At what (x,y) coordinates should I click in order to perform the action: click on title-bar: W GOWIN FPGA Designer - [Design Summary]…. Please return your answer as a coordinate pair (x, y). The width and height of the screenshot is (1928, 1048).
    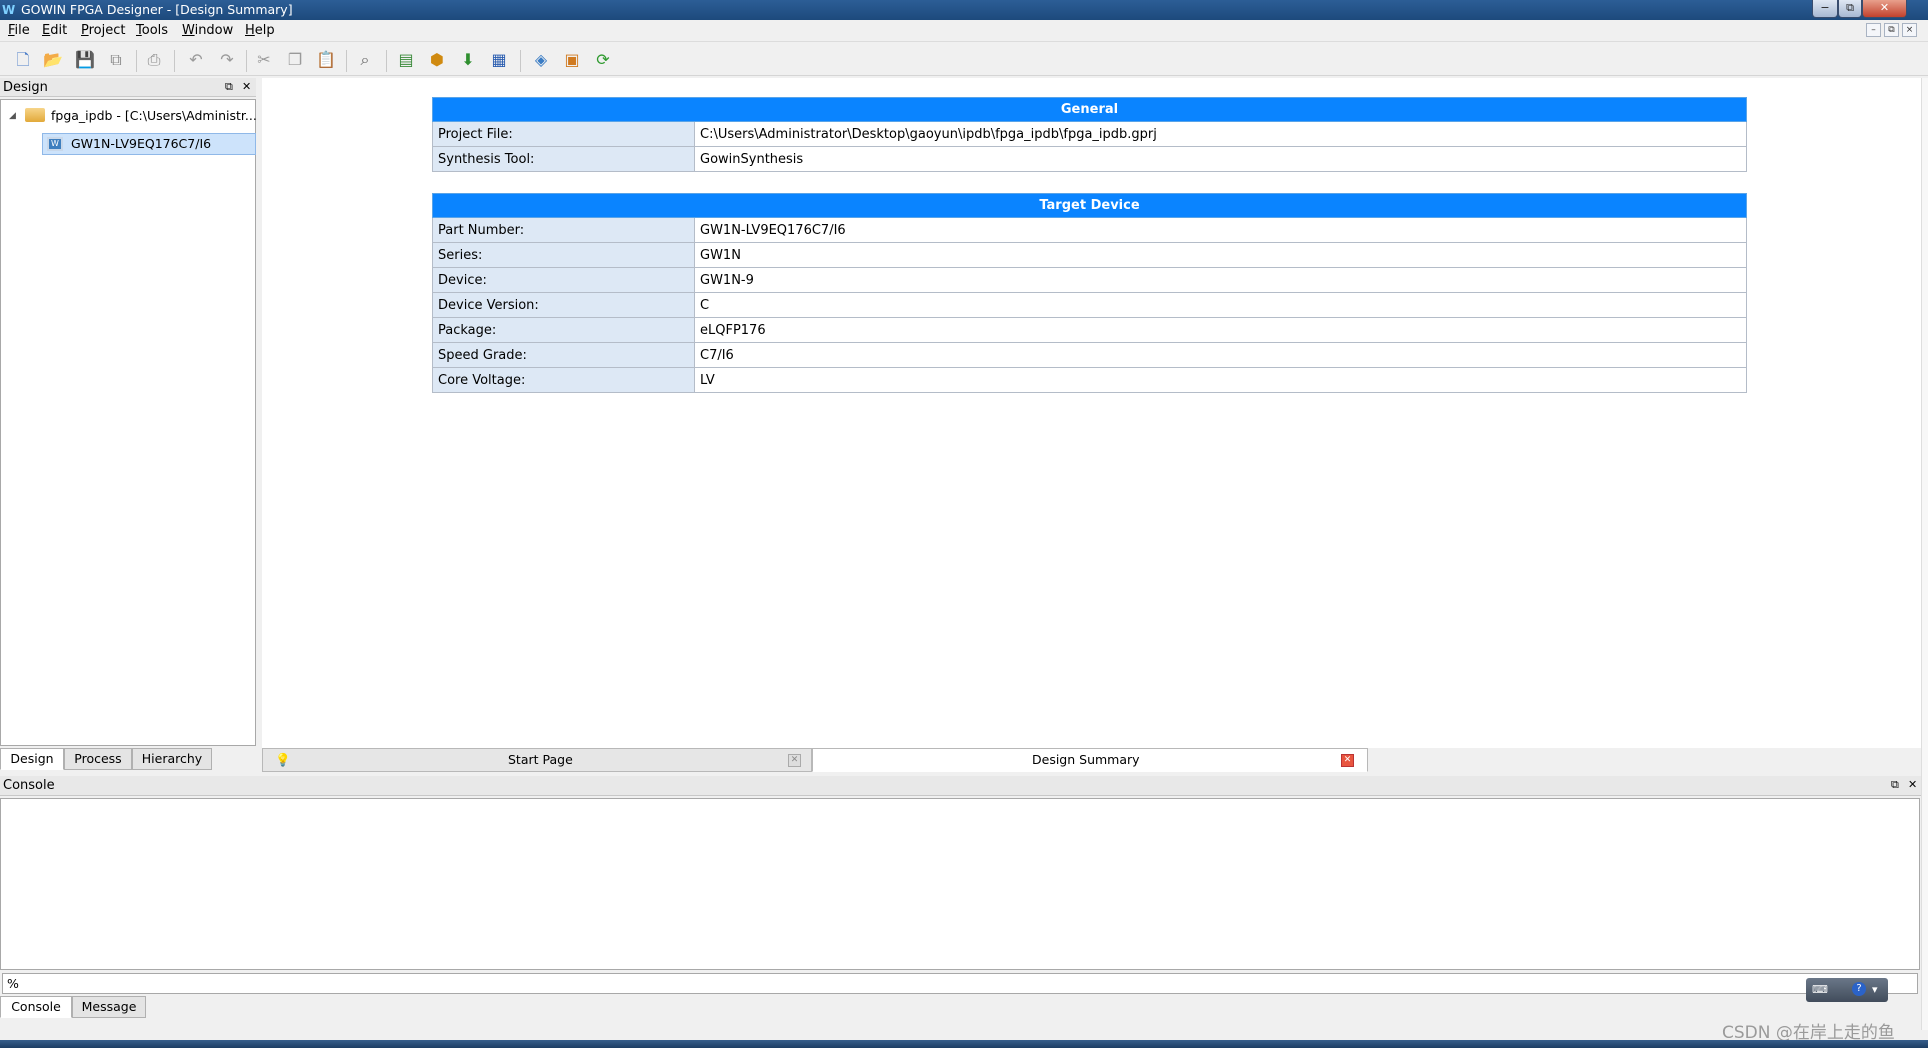
    Looking at the image, I should click on (964, 10).